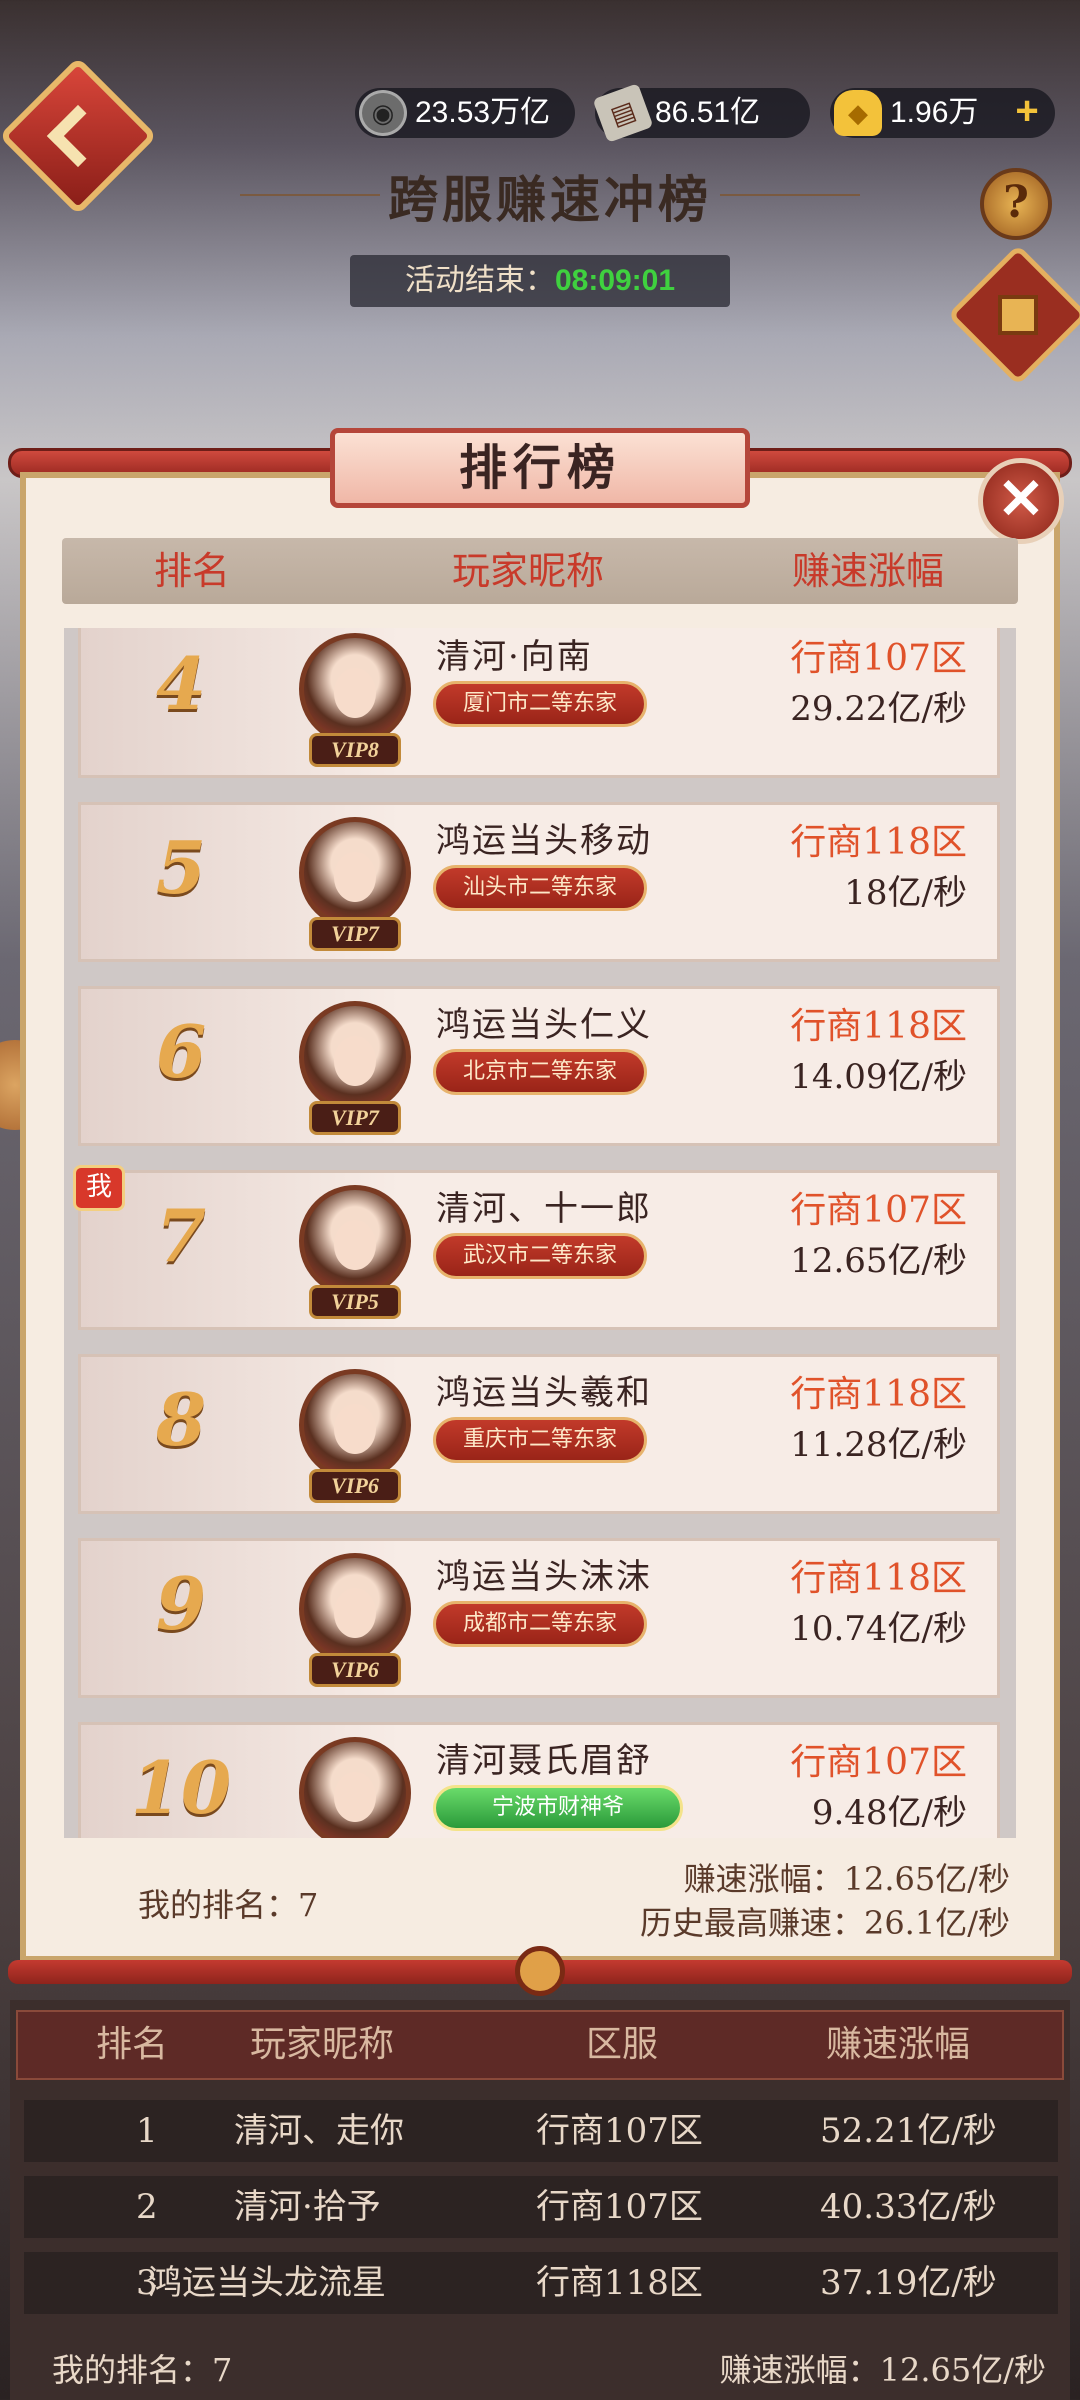  Describe the element at coordinates (540, 888) in the screenshot. I see `player-title-badge: 汕头市二等东家` at that location.